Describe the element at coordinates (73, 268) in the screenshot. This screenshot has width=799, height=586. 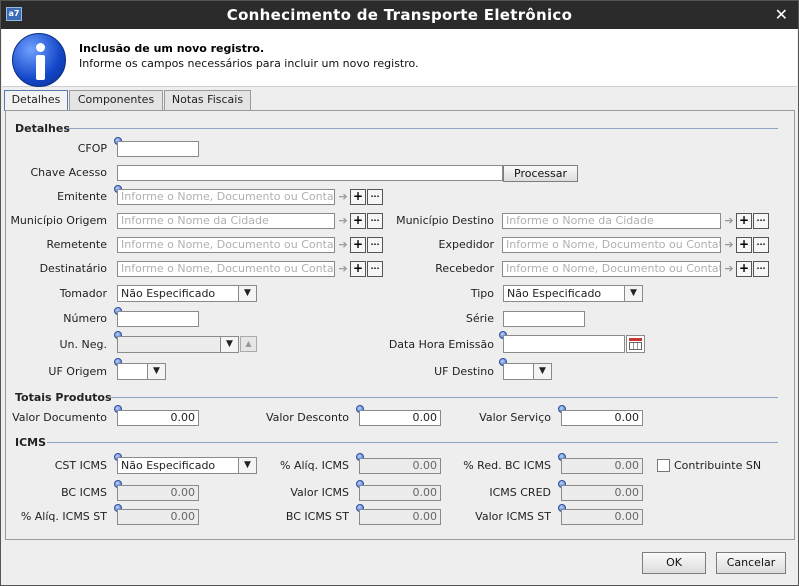
I see `destinatario-label: Destinatário` at that location.